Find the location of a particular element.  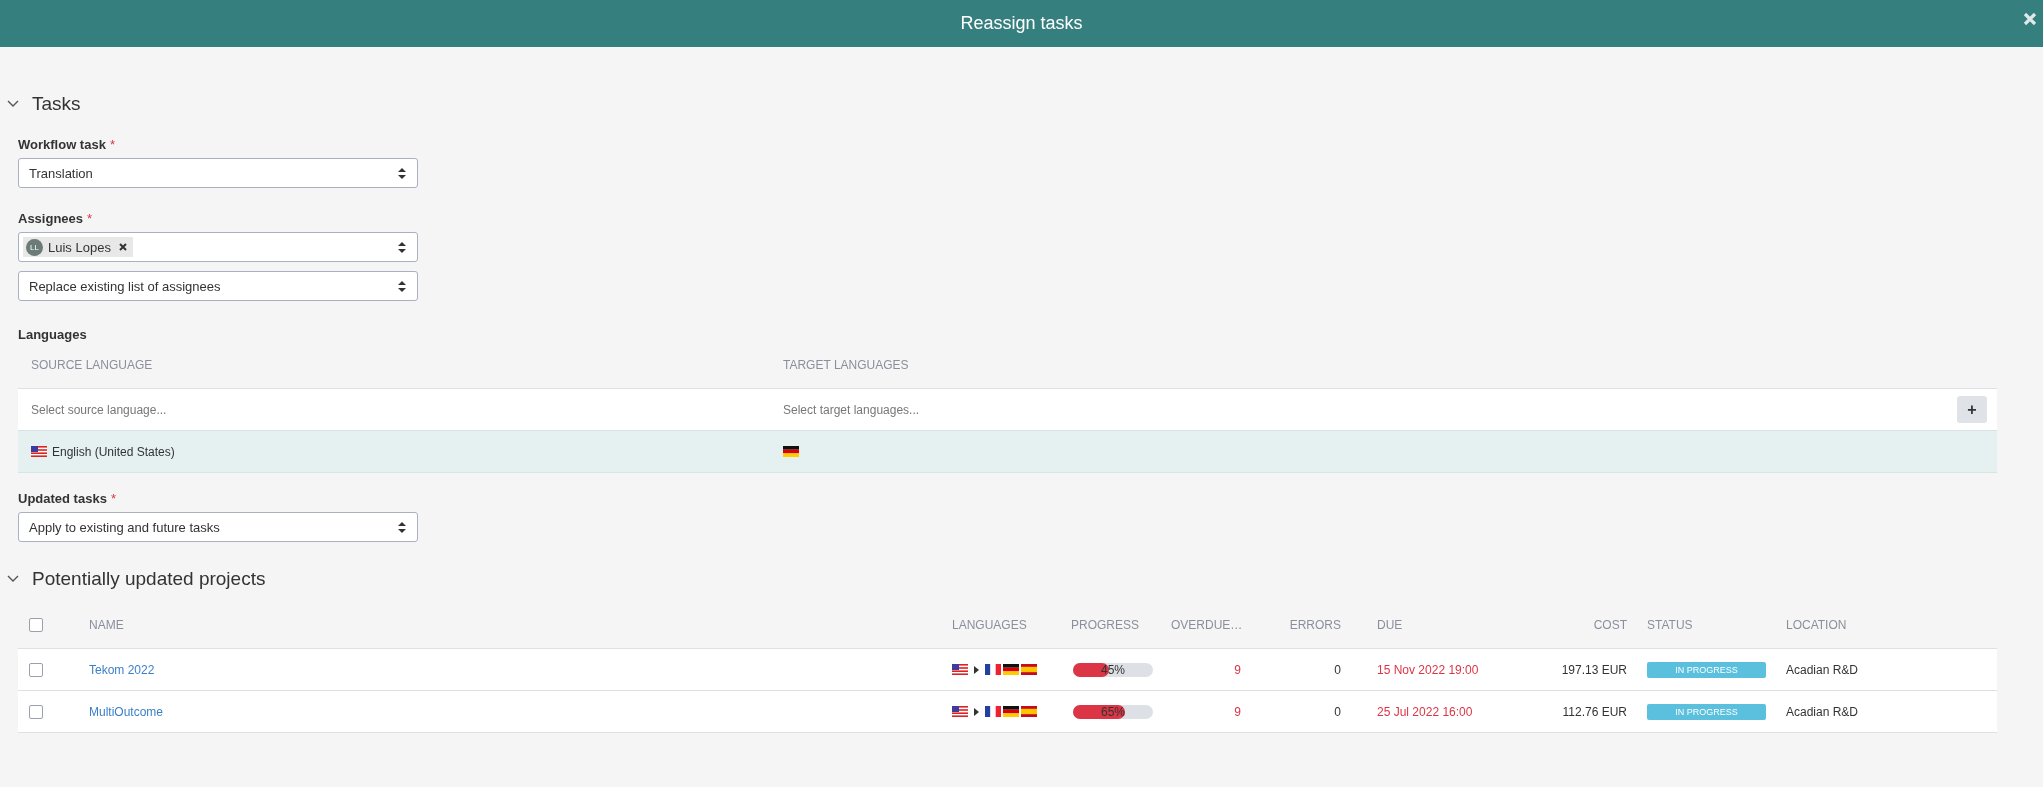

field-label: Languages is located at coordinates (52, 334).